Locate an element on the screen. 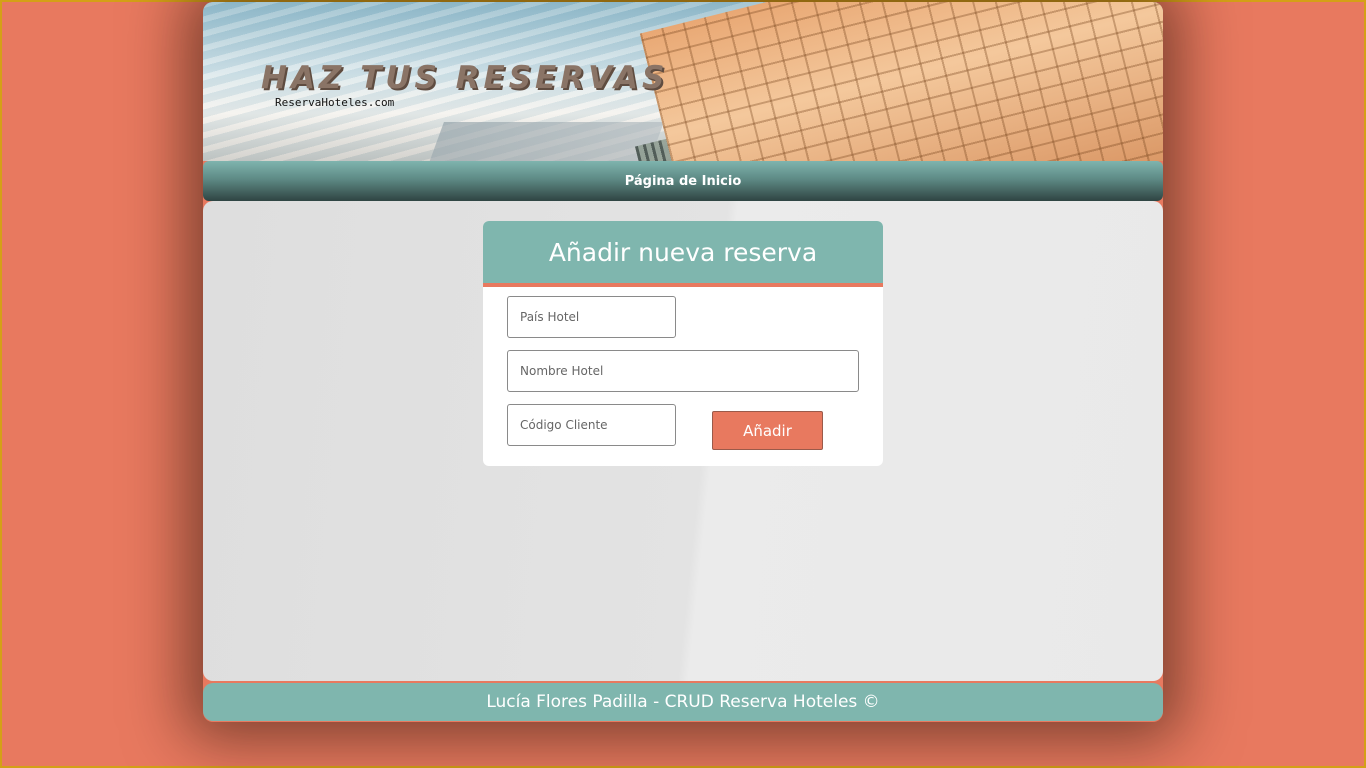  nombre-hotel-input is located at coordinates (683, 371).